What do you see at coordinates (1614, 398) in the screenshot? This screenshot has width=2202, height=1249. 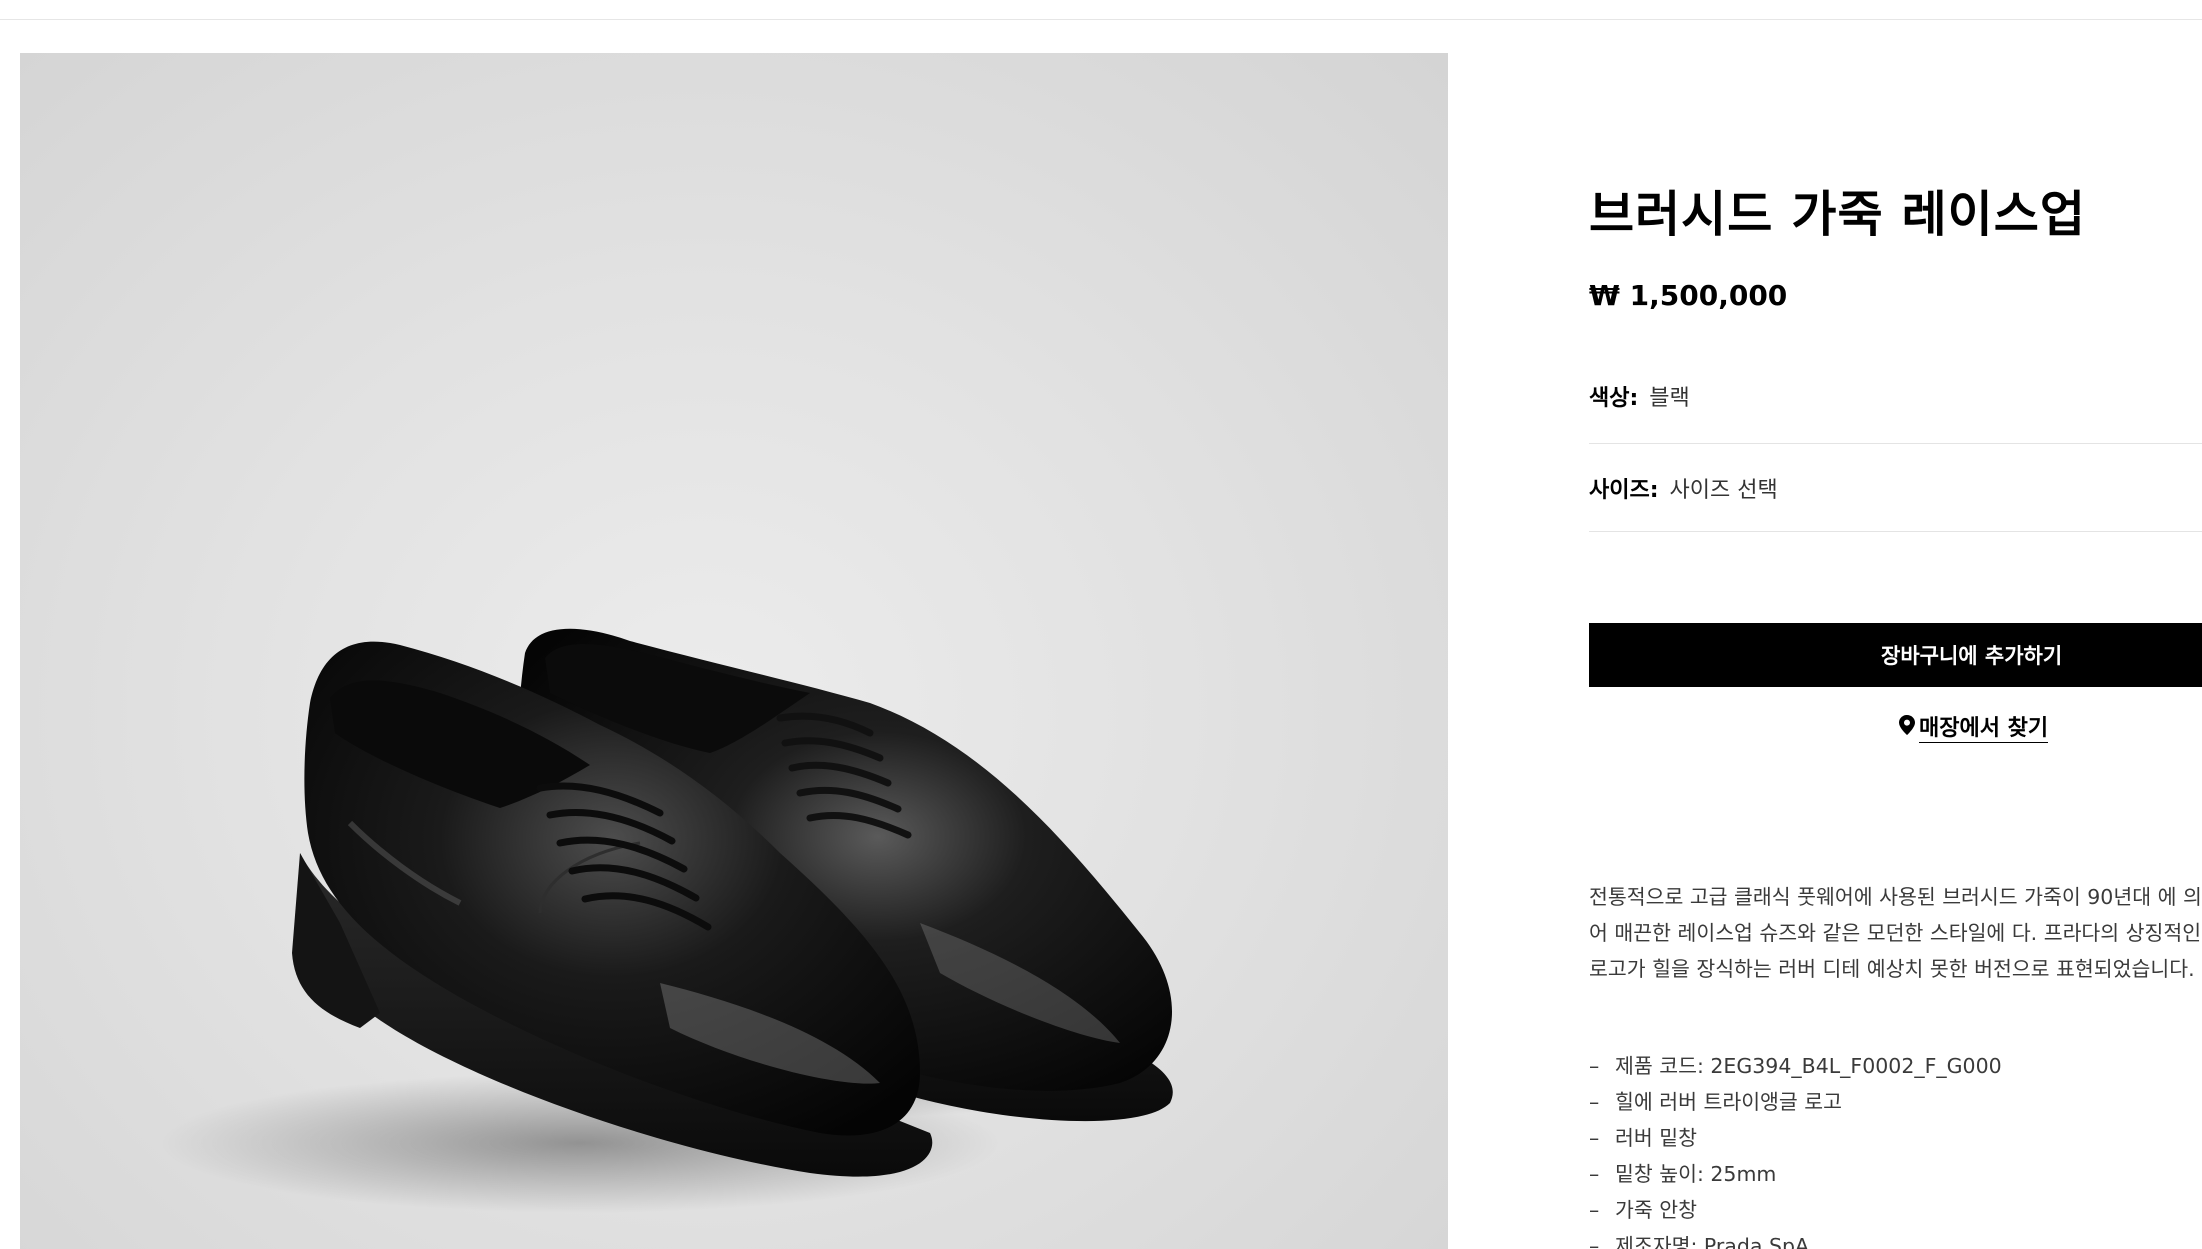 I see `color-label: 색상:` at bounding box center [1614, 398].